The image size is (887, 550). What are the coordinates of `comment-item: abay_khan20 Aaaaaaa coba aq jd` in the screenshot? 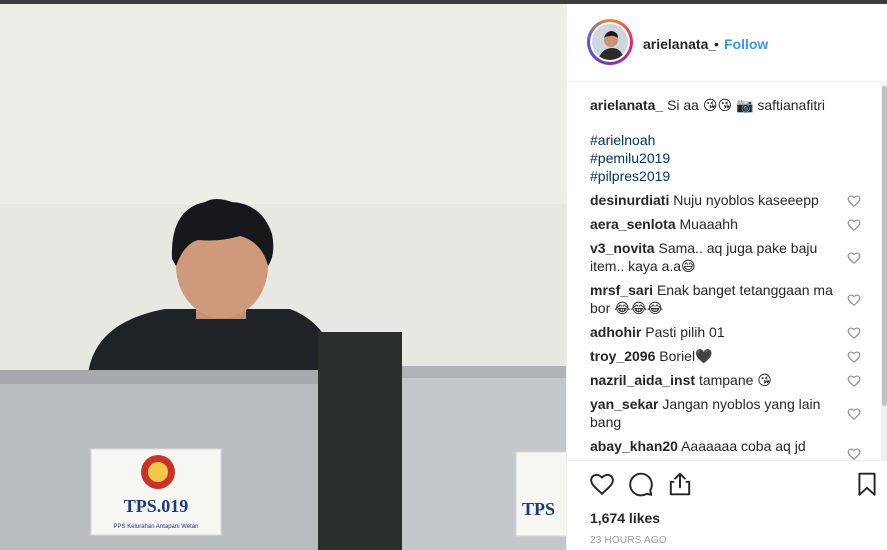 It's located at (714, 446).